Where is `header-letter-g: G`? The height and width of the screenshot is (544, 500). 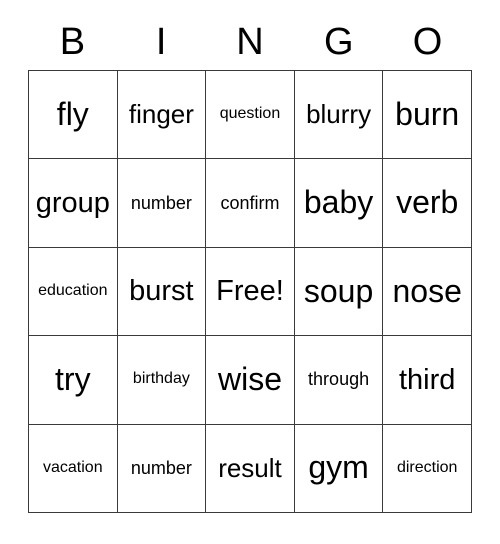
header-letter-g: G is located at coordinates (339, 42).